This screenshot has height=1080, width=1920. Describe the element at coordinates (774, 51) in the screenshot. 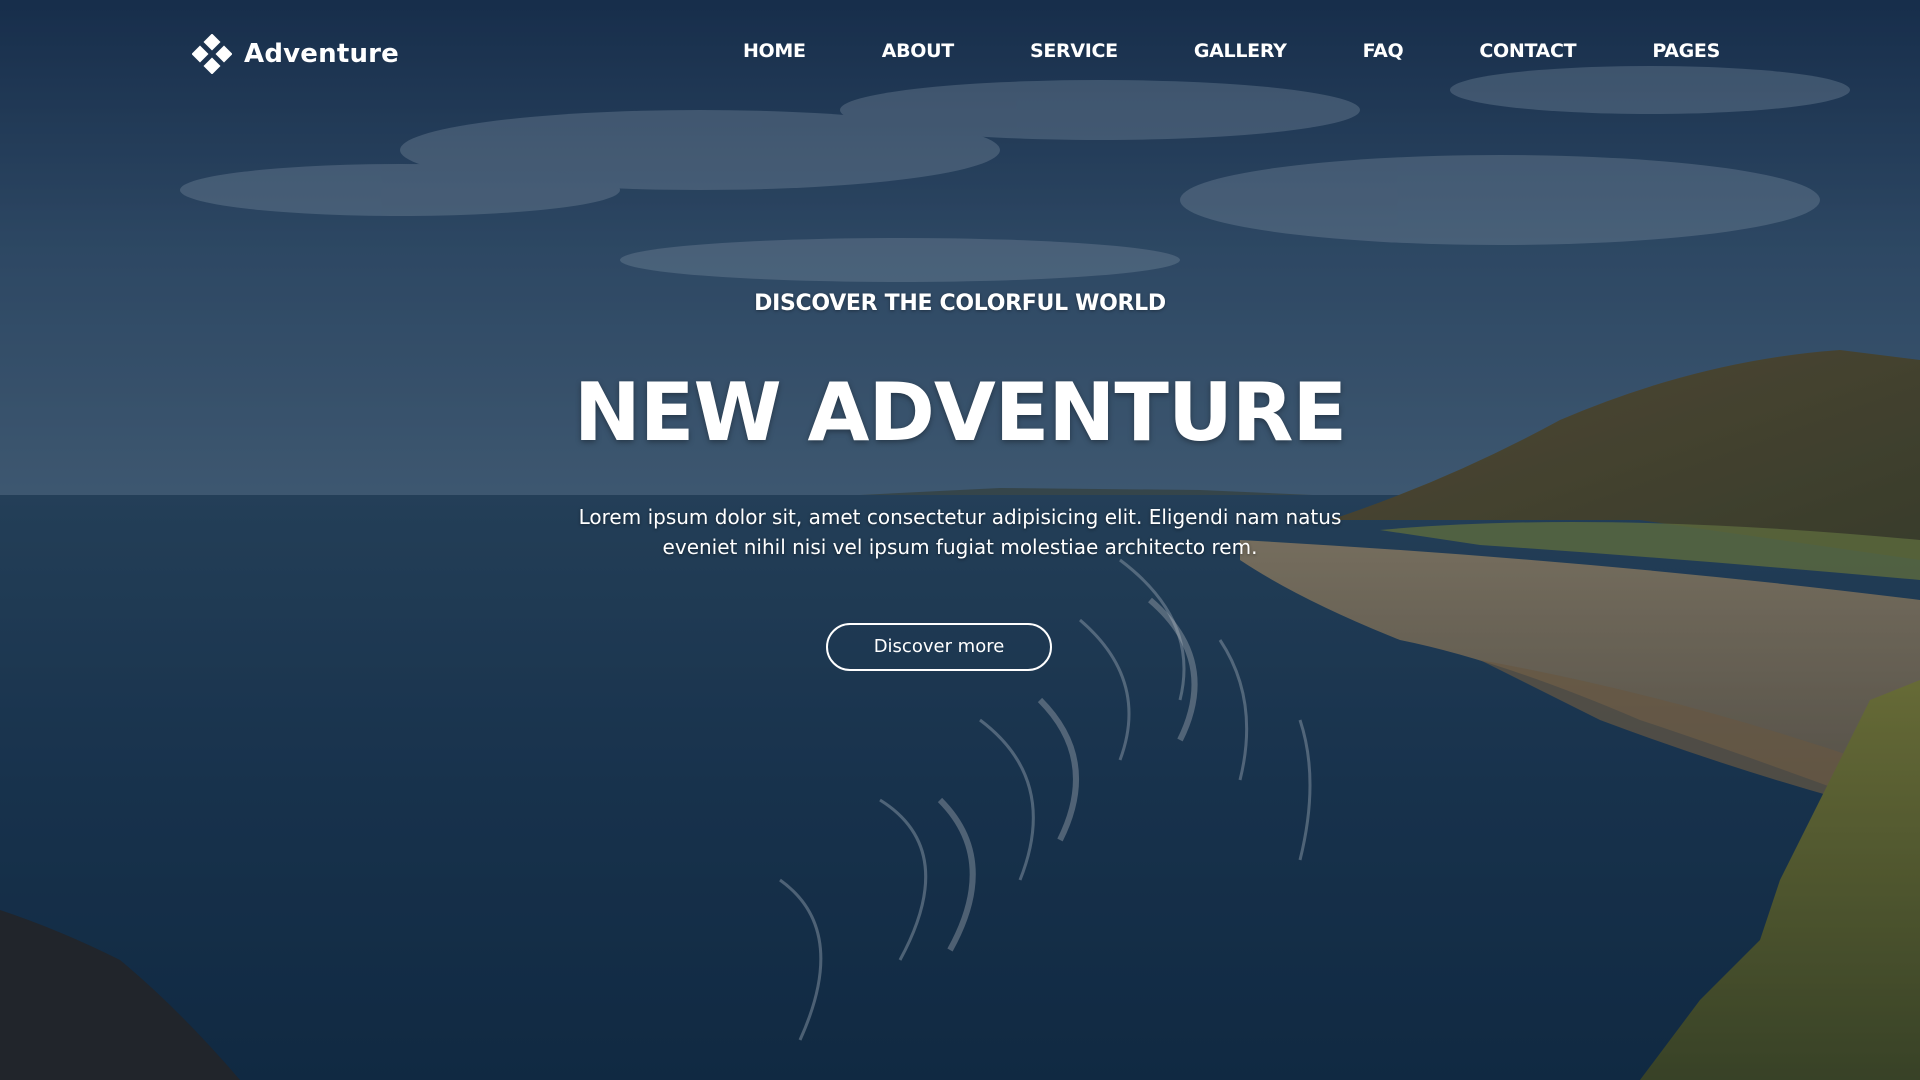

I see `nav-item-home: HOME` at that location.